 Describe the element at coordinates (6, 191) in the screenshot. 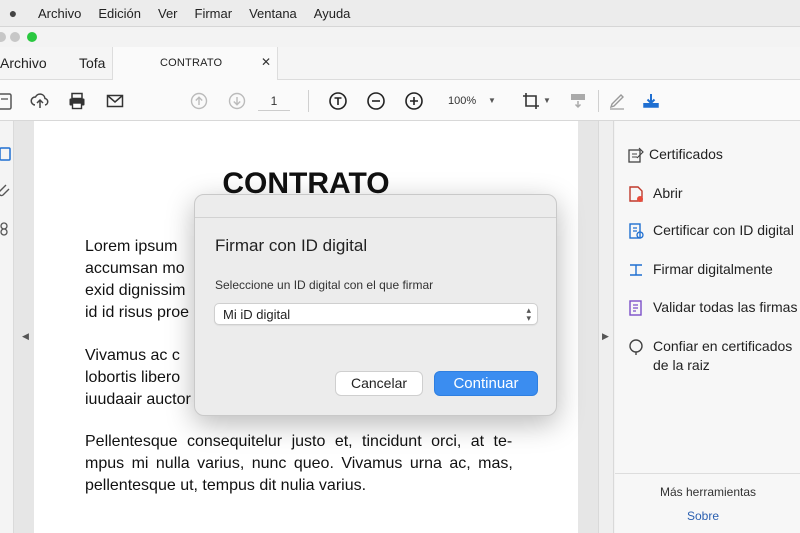

I see `attachment-icon` at that location.